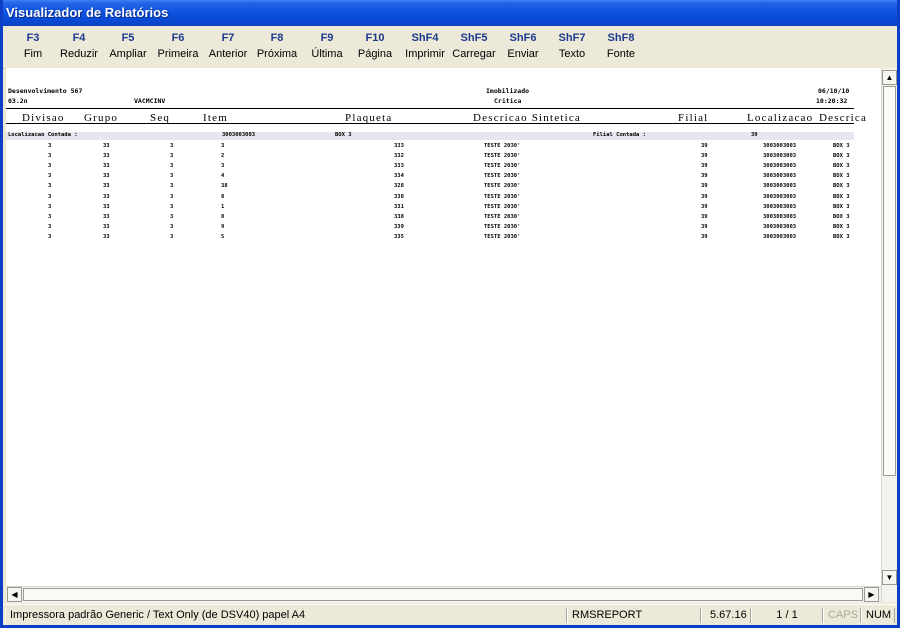 The height and width of the screenshot is (628, 900). I want to click on toolbar-key: F10, so click(375, 38).